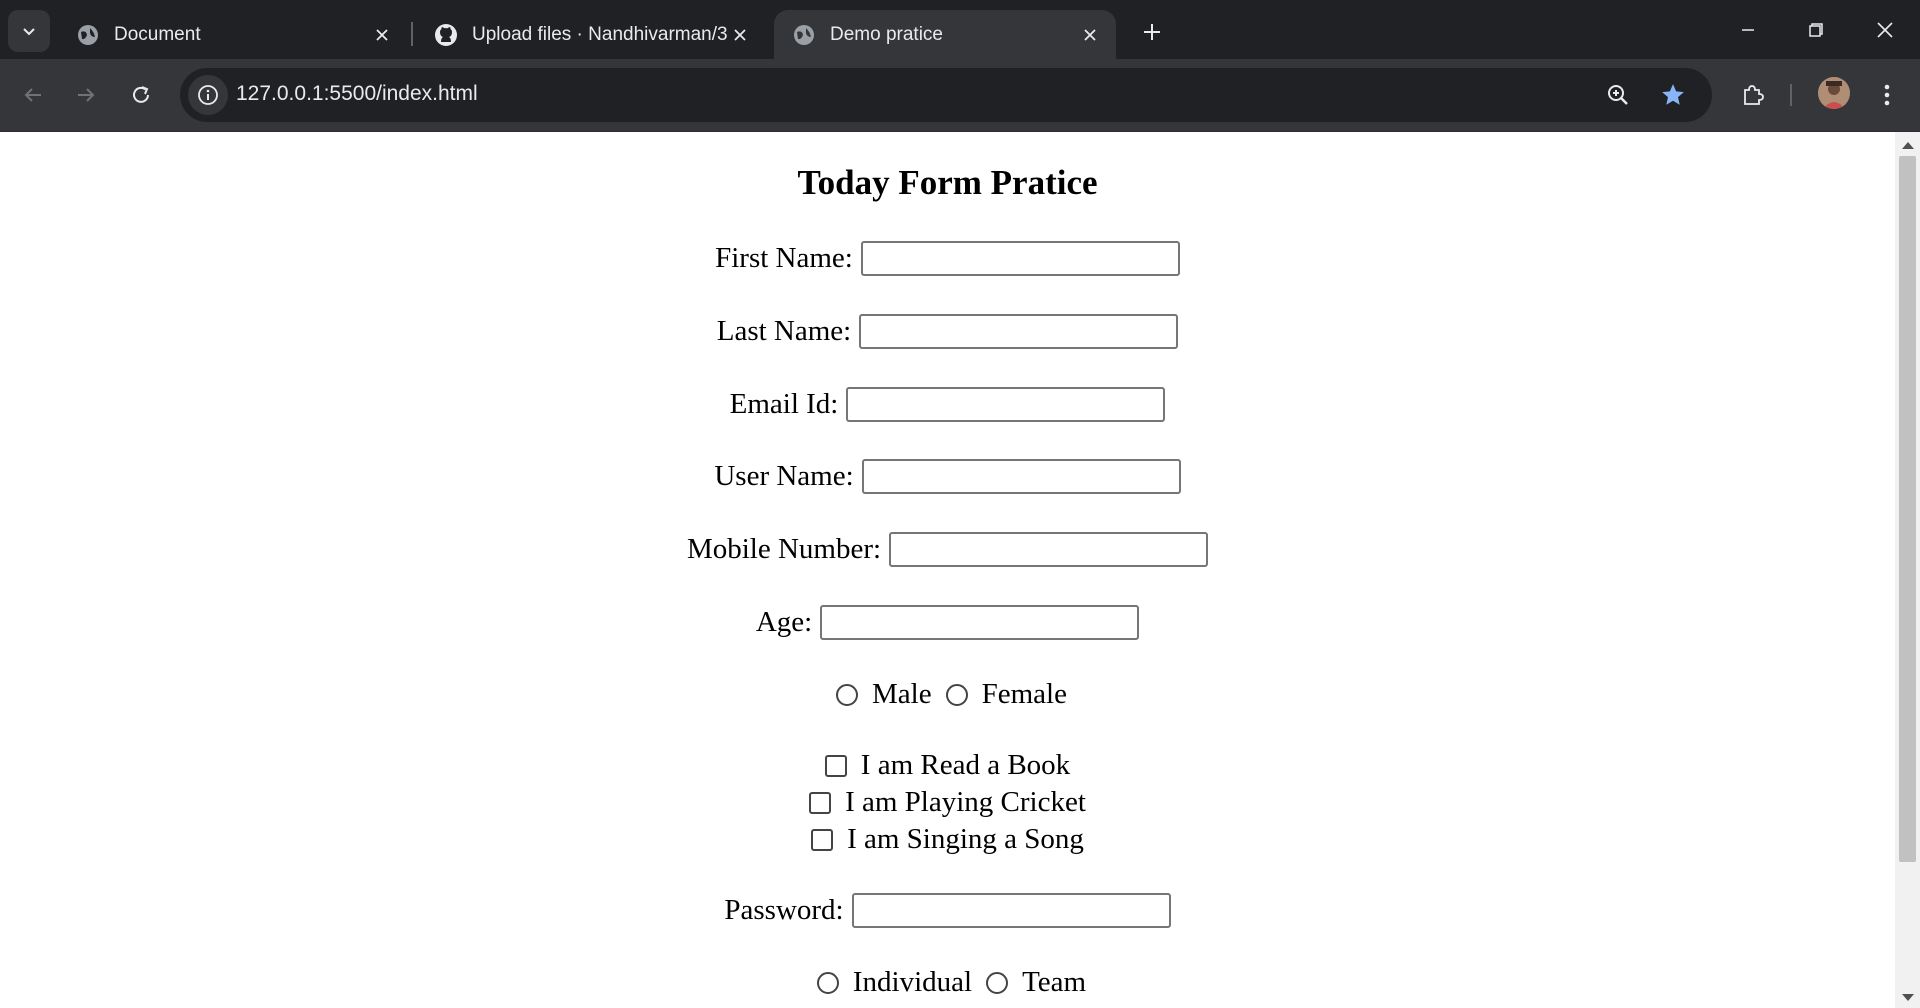  I want to click on extensions-button, so click(1753, 95).